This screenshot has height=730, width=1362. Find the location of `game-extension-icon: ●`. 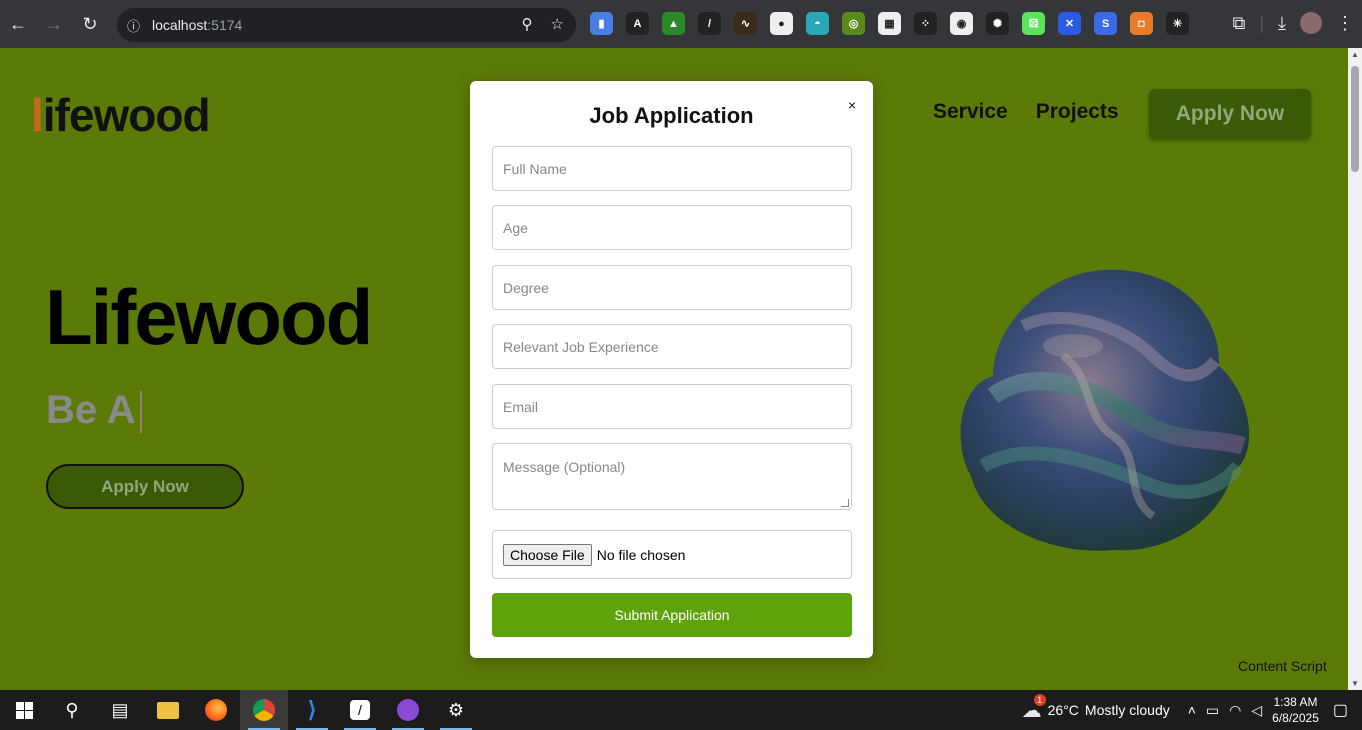

game-extension-icon: ● is located at coordinates (781, 23).